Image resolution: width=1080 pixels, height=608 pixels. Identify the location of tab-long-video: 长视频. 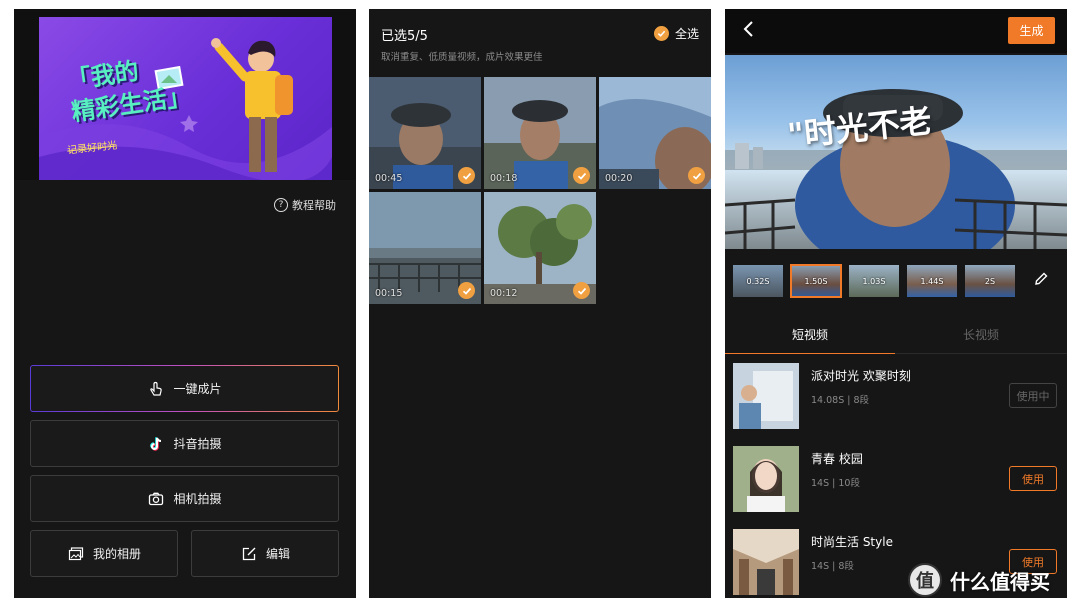
(981, 334).